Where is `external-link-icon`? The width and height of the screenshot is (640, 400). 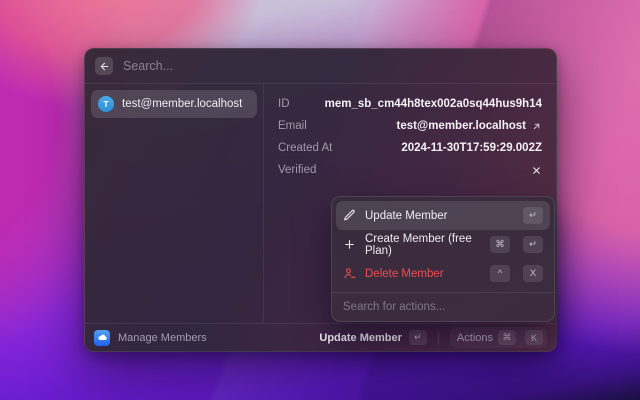 external-link-icon is located at coordinates (536, 126).